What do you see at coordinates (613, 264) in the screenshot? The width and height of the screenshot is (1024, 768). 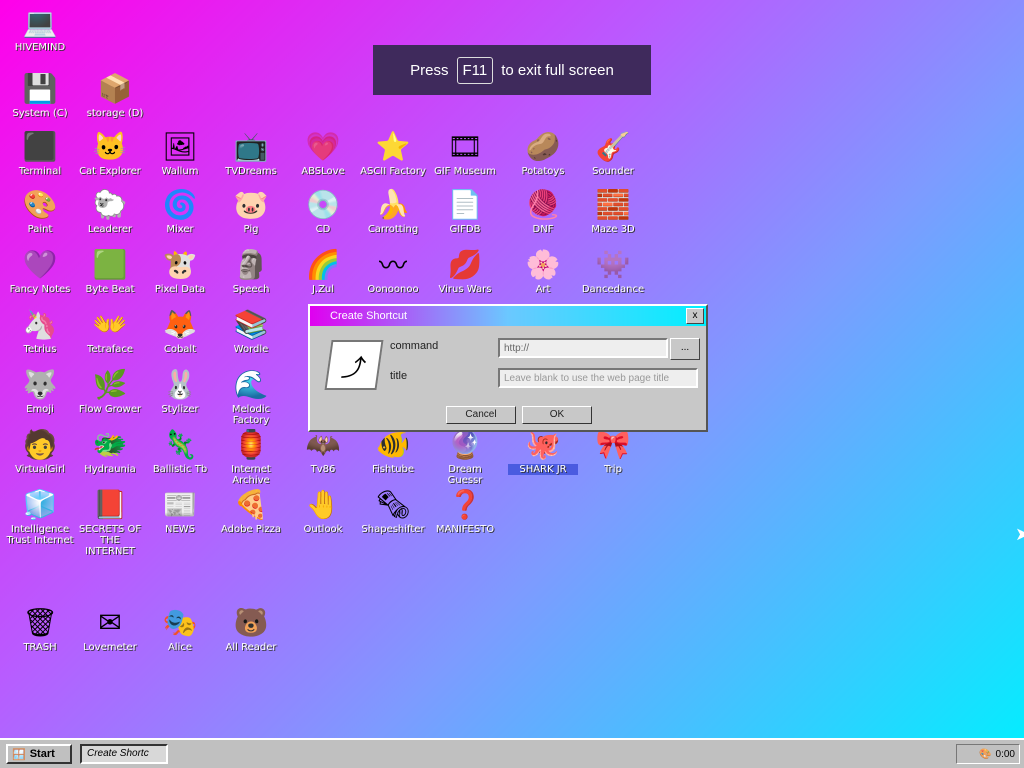 I see `desktop-icon-glyph: 👾` at bounding box center [613, 264].